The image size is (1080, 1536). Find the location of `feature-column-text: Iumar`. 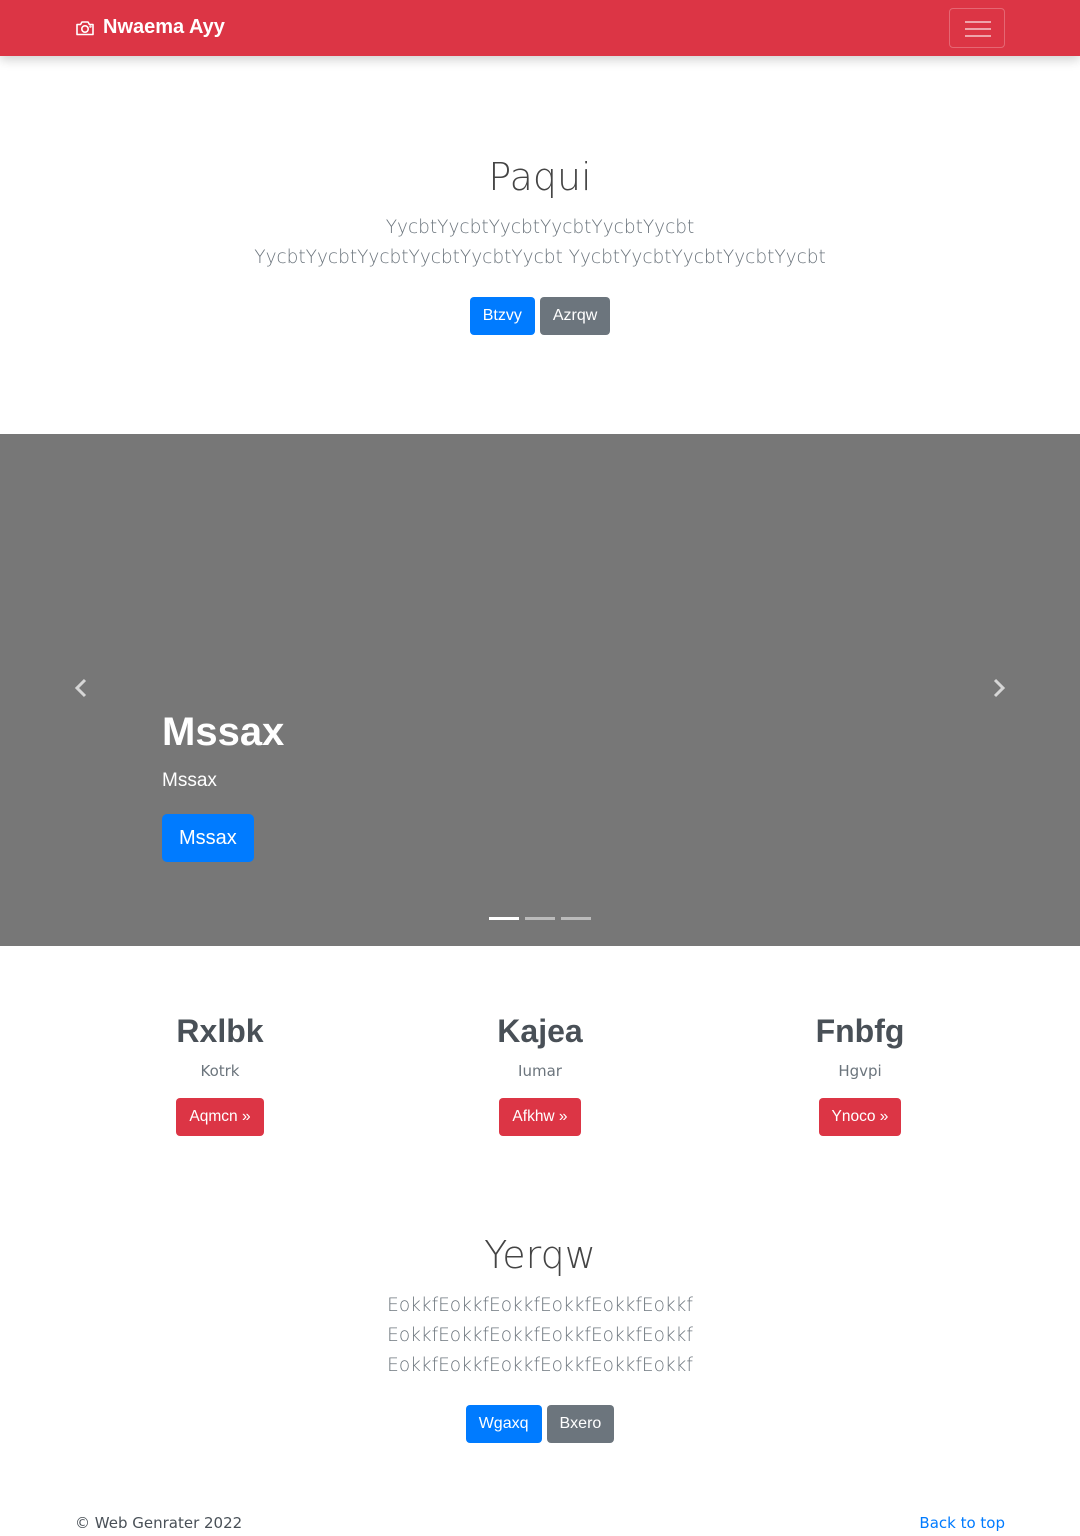

feature-column-text: Iumar is located at coordinates (540, 1071).